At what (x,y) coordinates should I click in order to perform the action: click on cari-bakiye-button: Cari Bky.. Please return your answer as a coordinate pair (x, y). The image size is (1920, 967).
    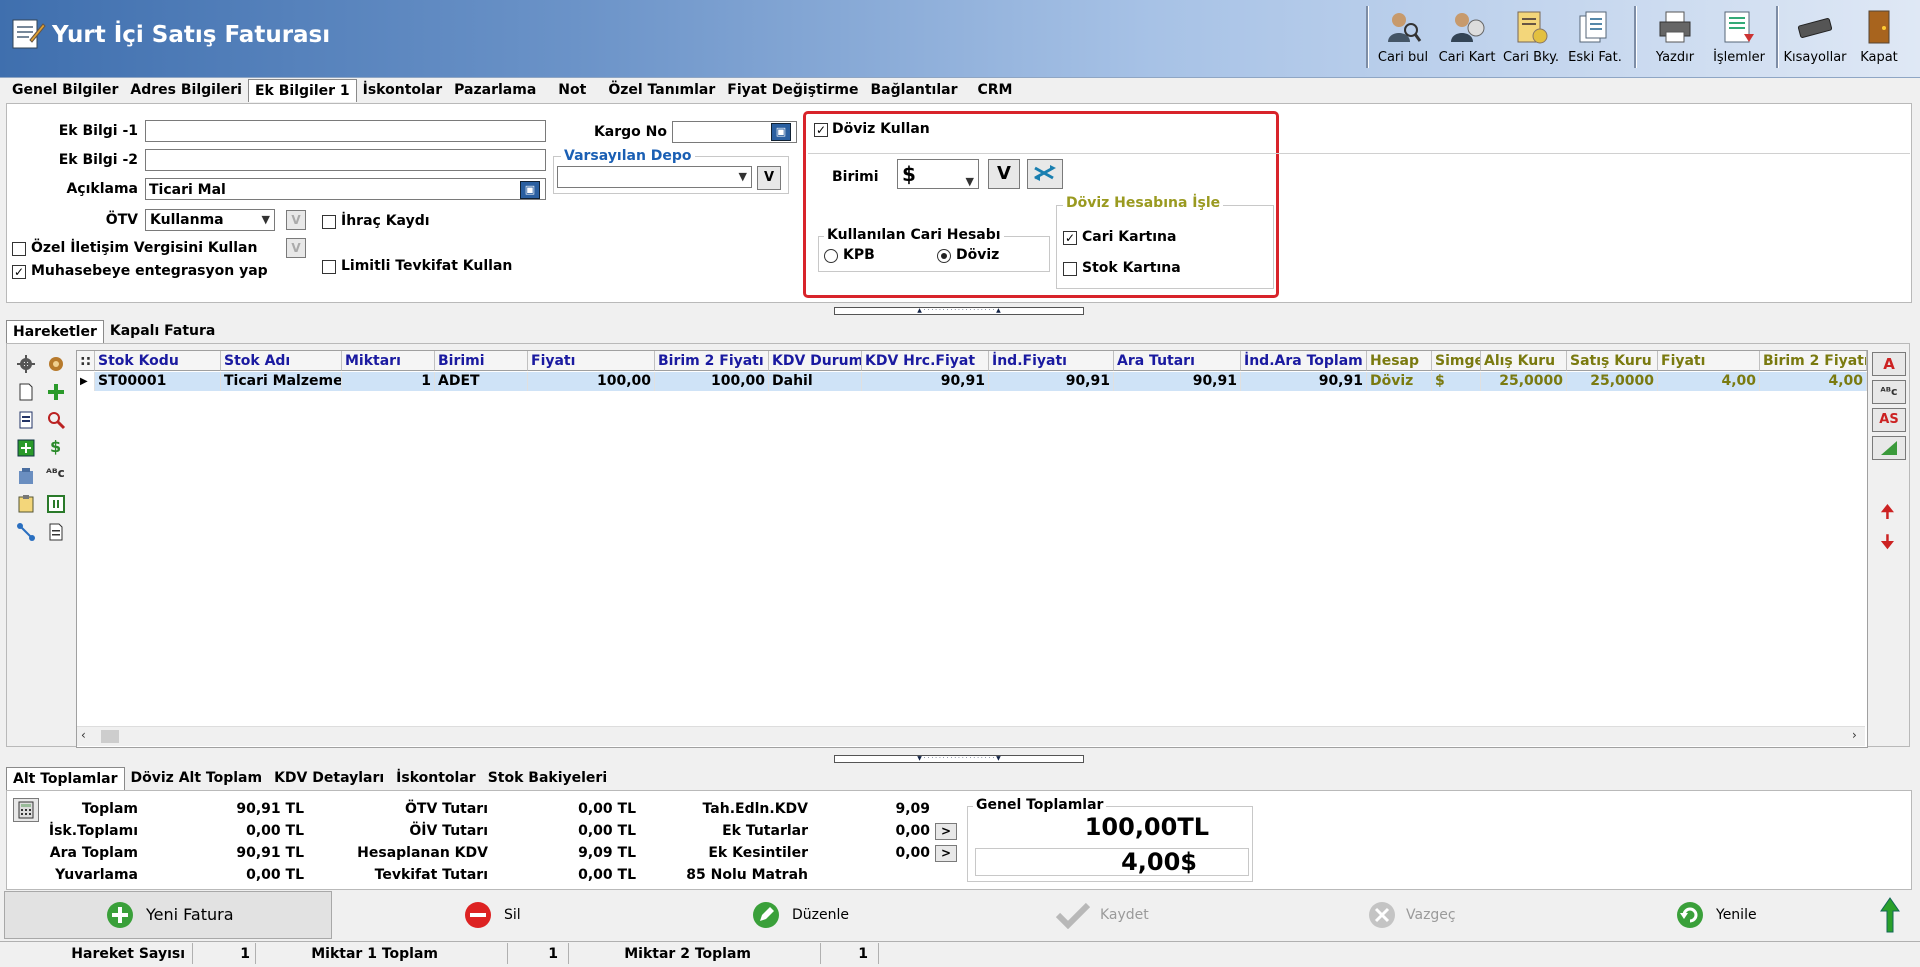
    Looking at the image, I should click on (1531, 37).